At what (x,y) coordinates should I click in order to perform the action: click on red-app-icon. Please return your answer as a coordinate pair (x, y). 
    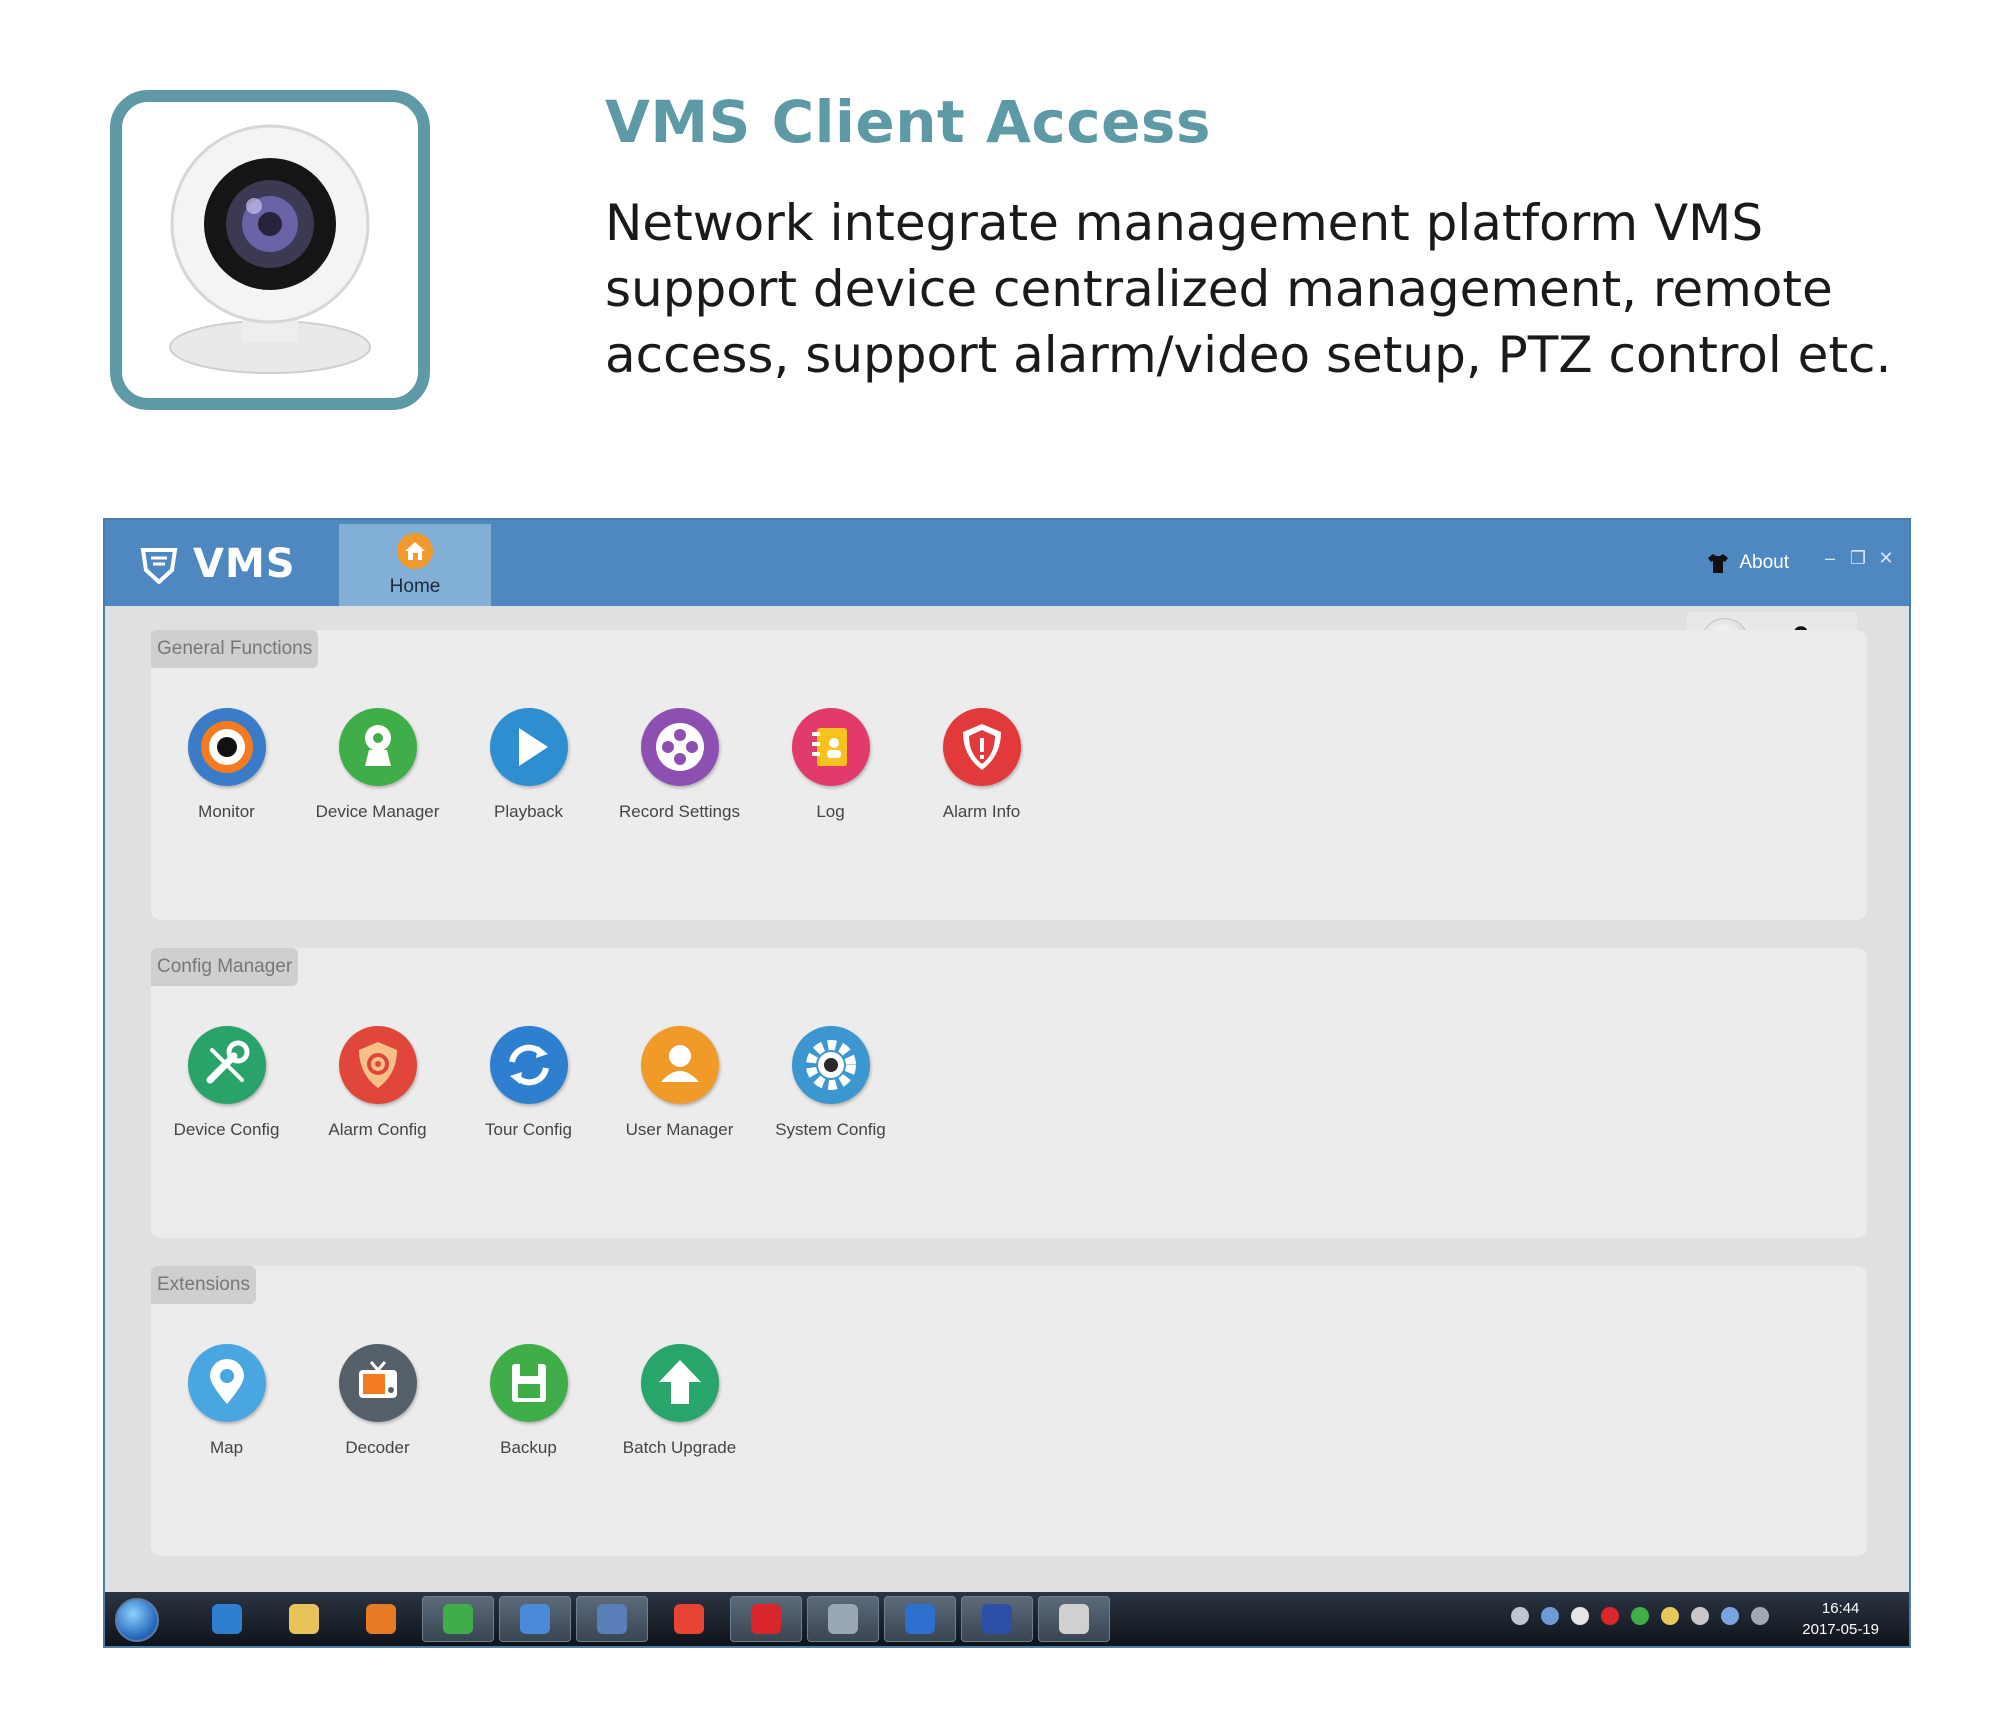
    Looking at the image, I should click on (766, 1619).